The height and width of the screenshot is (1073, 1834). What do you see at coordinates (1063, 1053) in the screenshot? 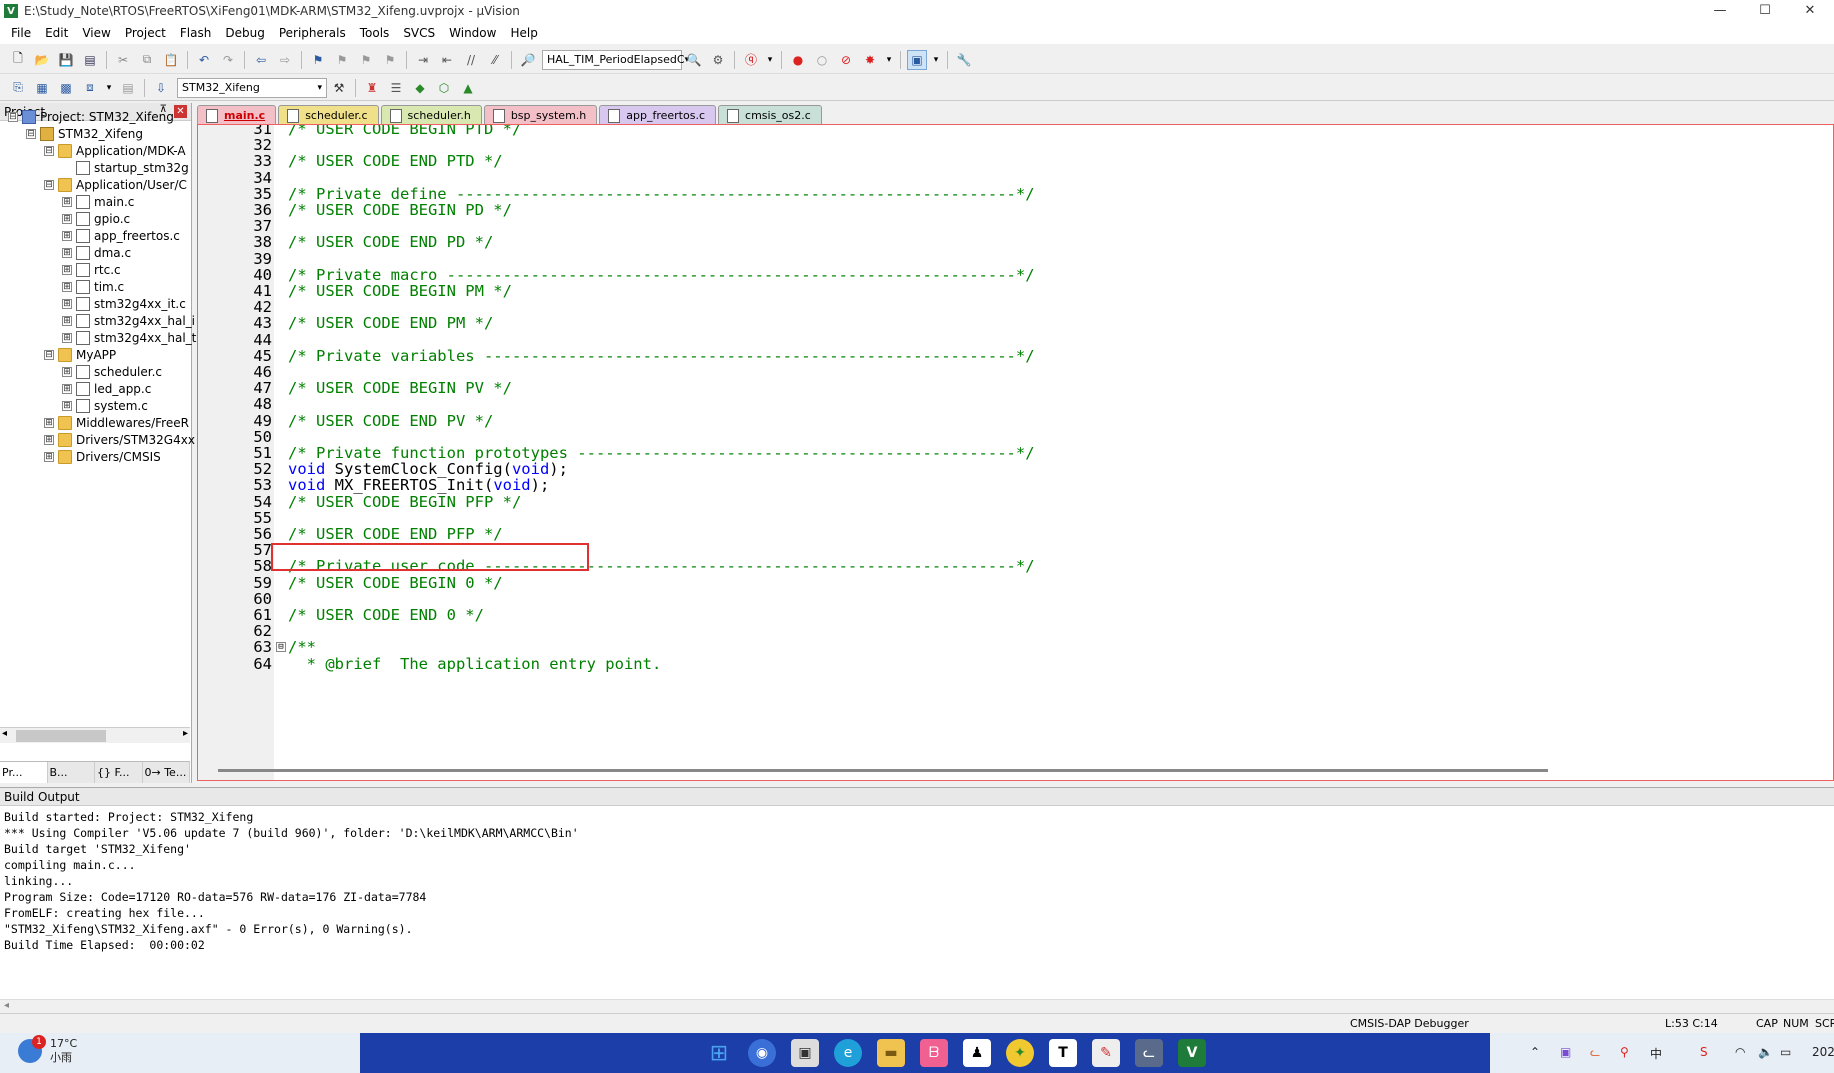
I see `typora-icon: T` at bounding box center [1063, 1053].